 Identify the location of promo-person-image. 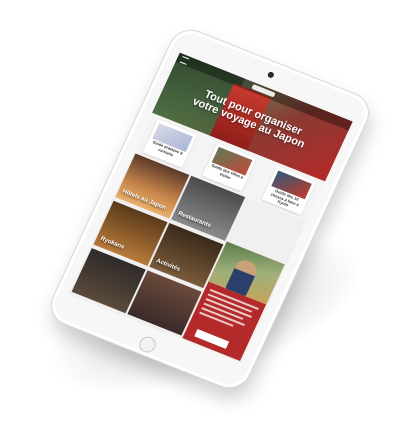
(242, 277).